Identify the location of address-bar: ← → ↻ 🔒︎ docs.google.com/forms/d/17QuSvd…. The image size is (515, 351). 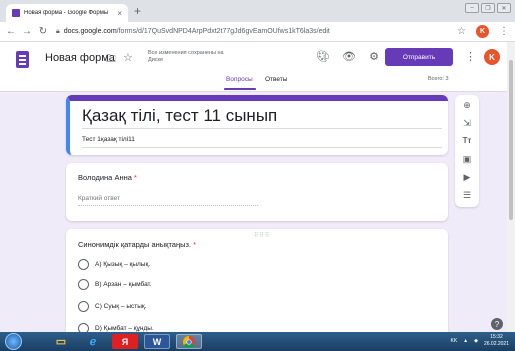
(257, 32).